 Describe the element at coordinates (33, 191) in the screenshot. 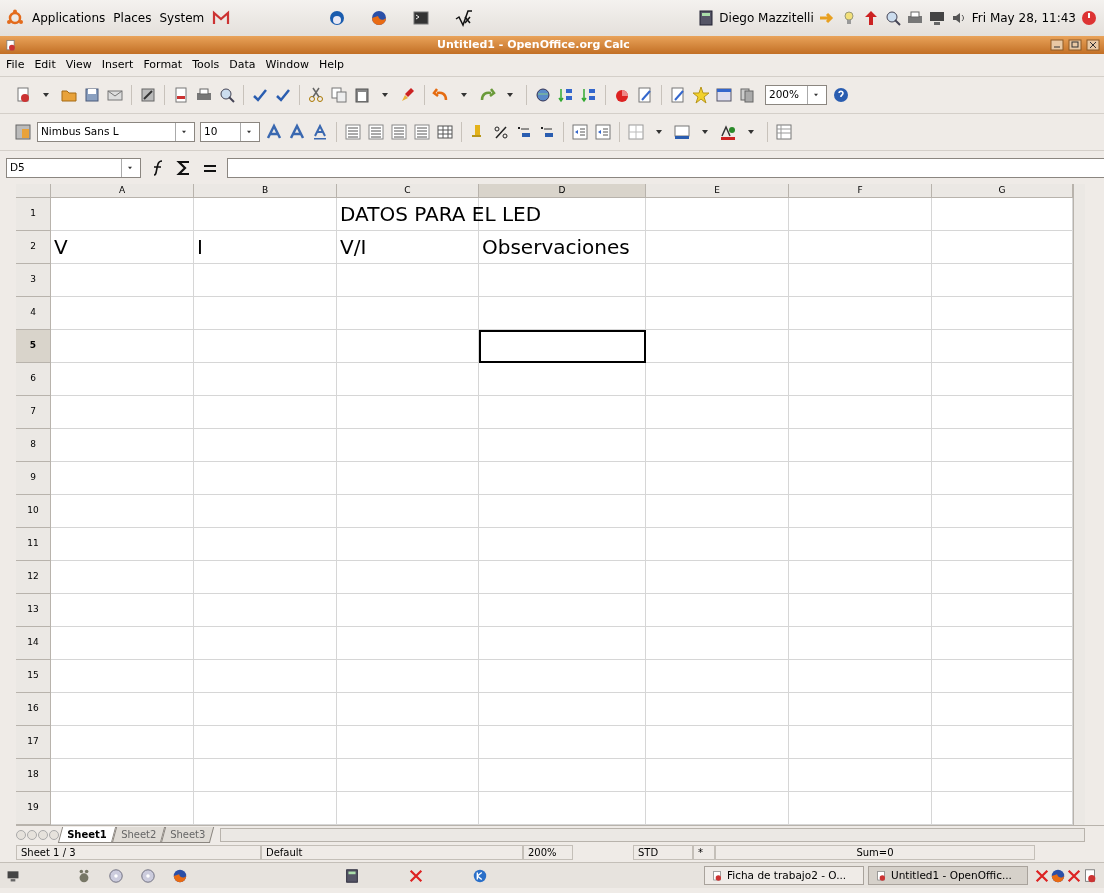

I see `corner-cell` at that location.